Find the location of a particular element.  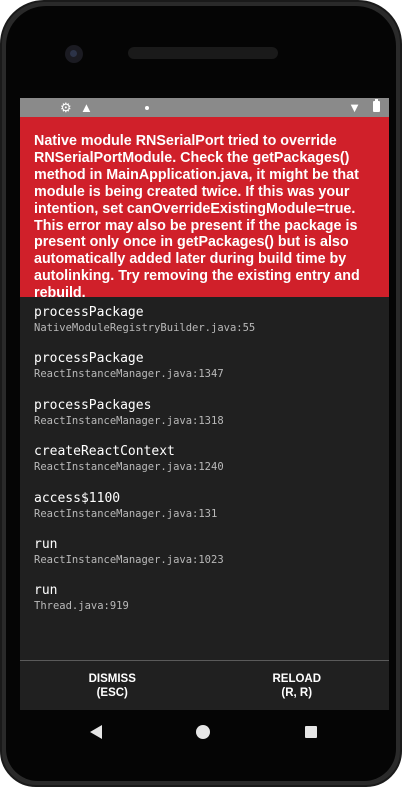

dismiss-button: DISMISS (ESC) is located at coordinates (112, 685).